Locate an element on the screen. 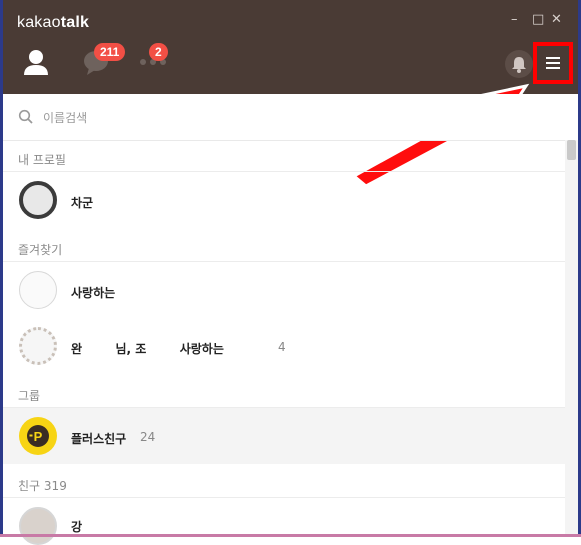  maximize-button: □ is located at coordinates (538, 20).